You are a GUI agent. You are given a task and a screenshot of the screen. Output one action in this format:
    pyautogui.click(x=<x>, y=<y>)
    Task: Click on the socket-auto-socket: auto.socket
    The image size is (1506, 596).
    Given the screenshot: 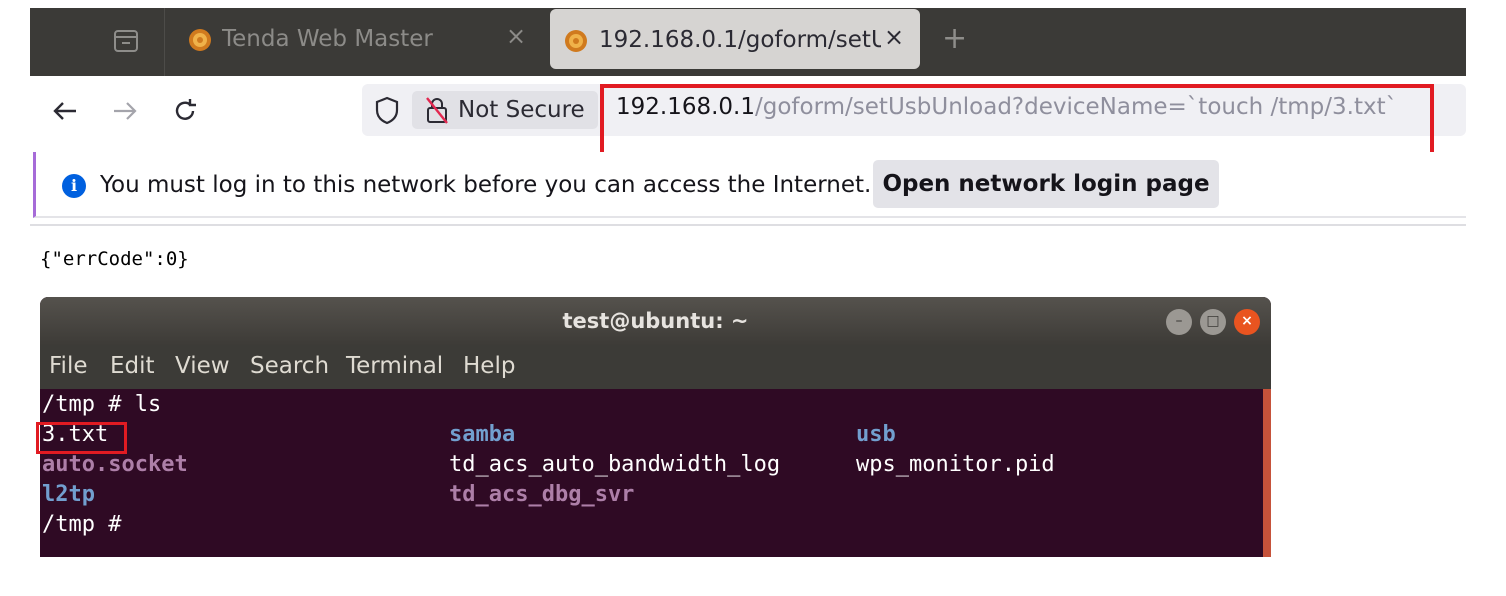 What is the action you would take?
    pyautogui.click(x=115, y=464)
    